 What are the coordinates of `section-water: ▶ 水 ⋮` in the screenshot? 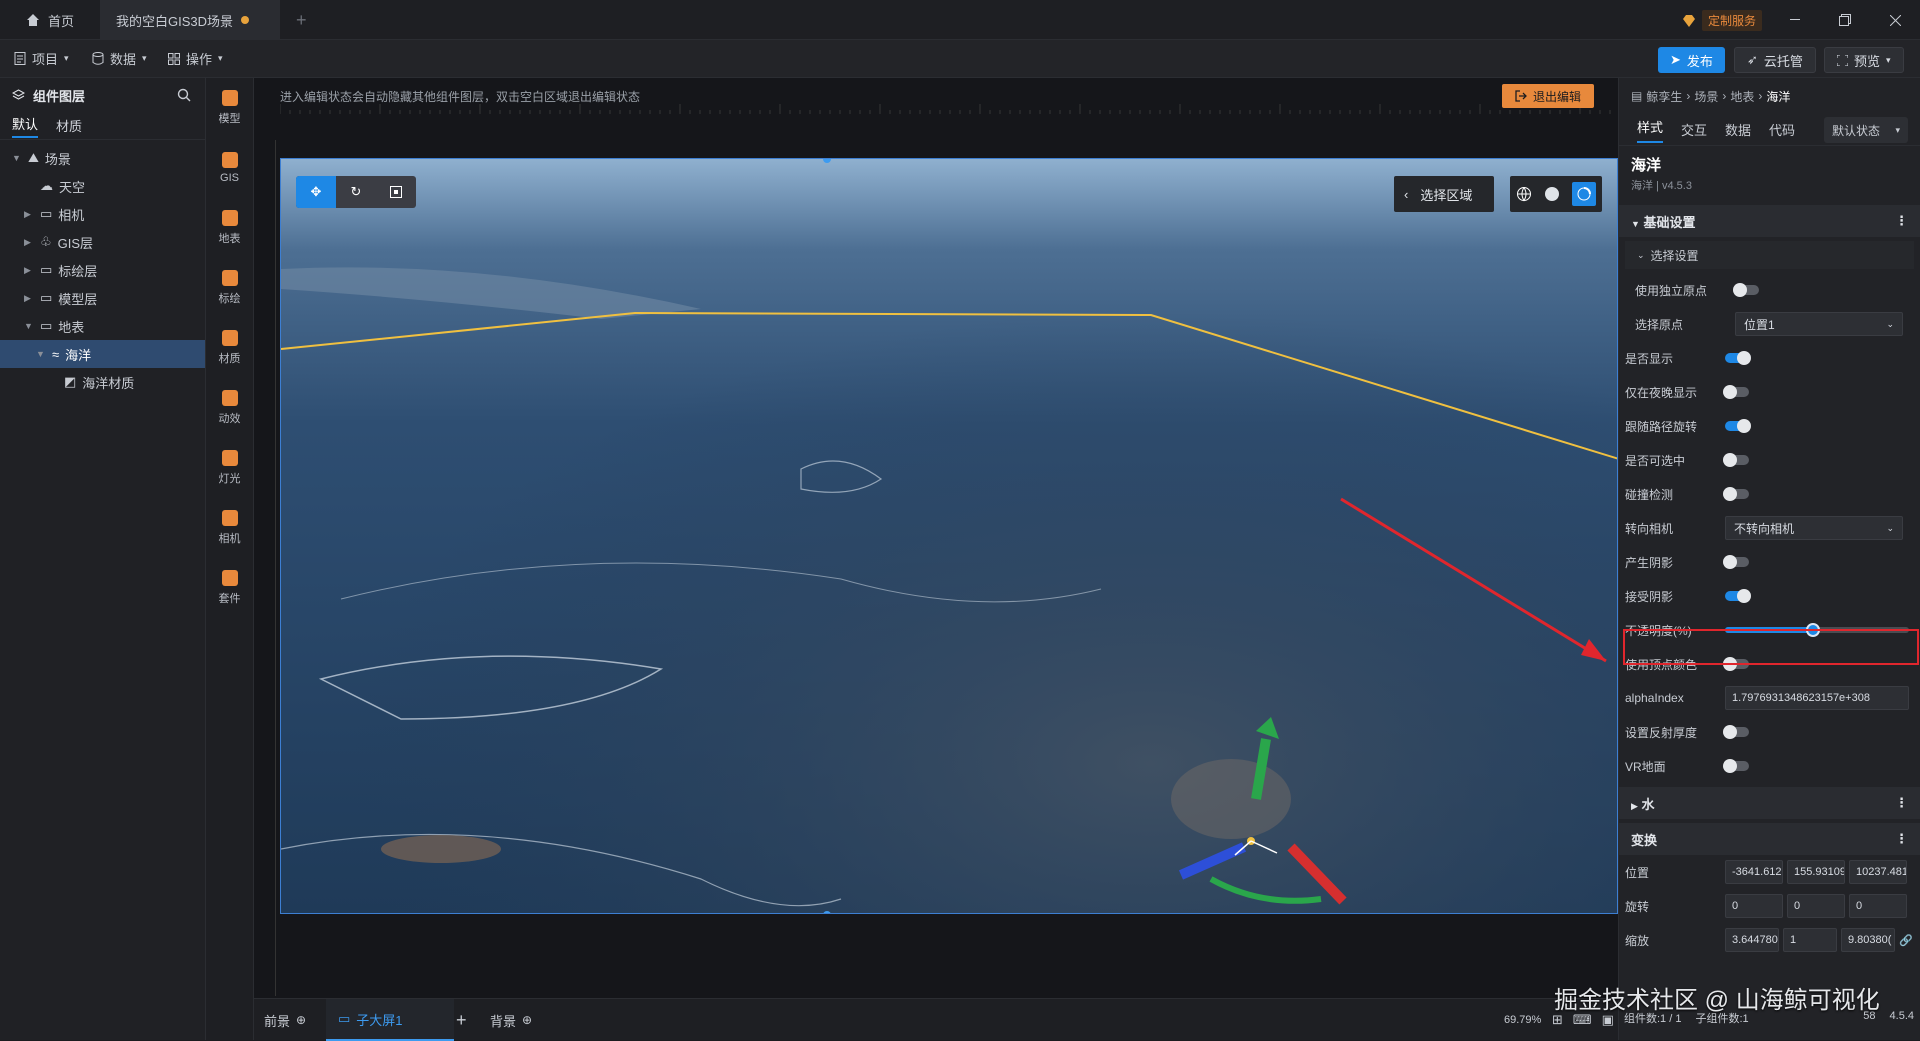 It's located at (1769, 803).